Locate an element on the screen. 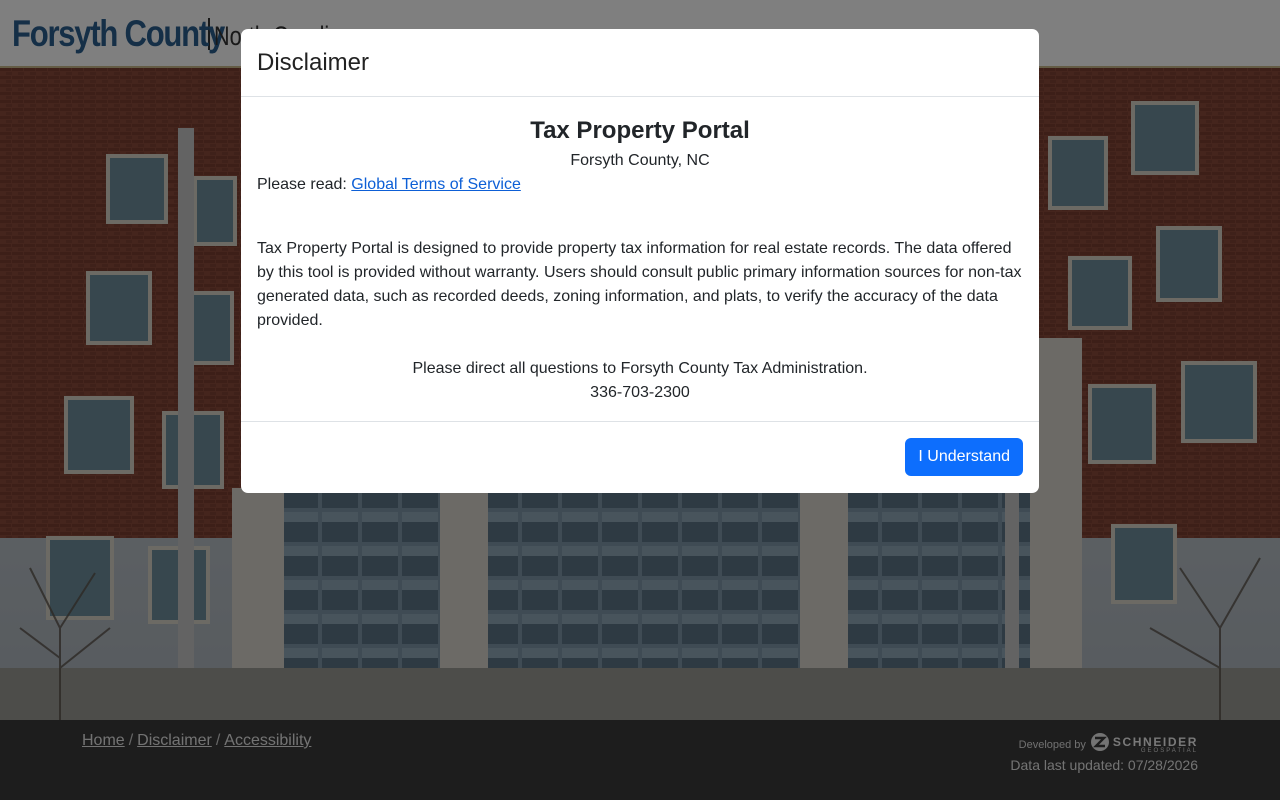 The width and height of the screenshot is (1280, 800). contact-phone: 336-703-2300 is located at coordinates (640, 392).